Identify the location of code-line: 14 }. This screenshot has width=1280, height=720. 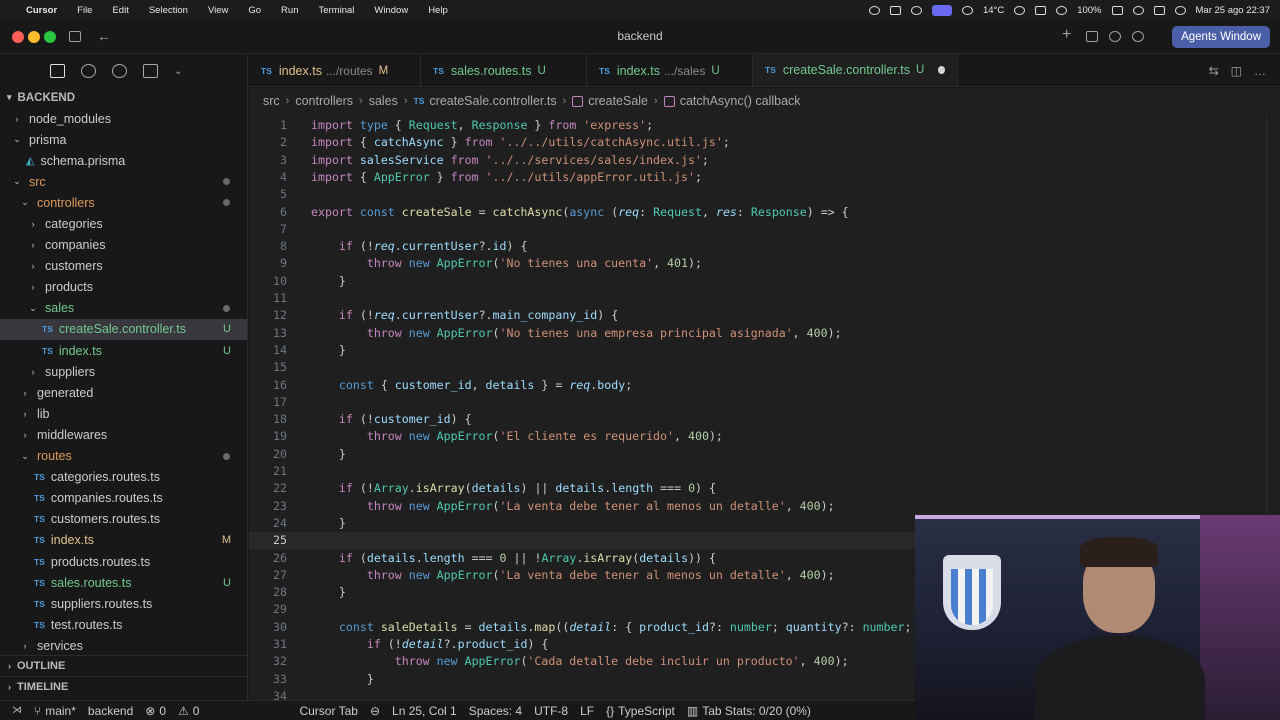
(764, 350).